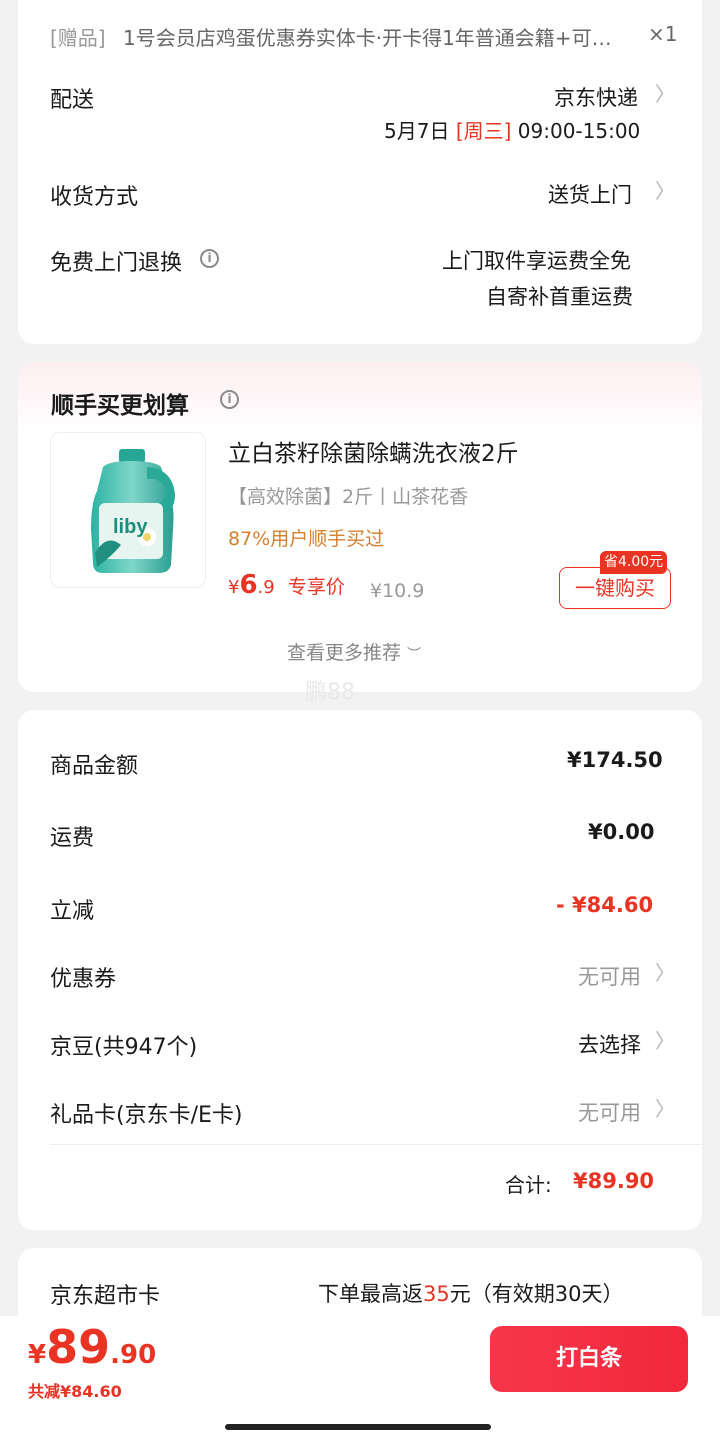 This screenshot has width=720, height=1441. Describe the element at coordinates (128, 510) in the screenshot. I see `product-image: liby` at that location.